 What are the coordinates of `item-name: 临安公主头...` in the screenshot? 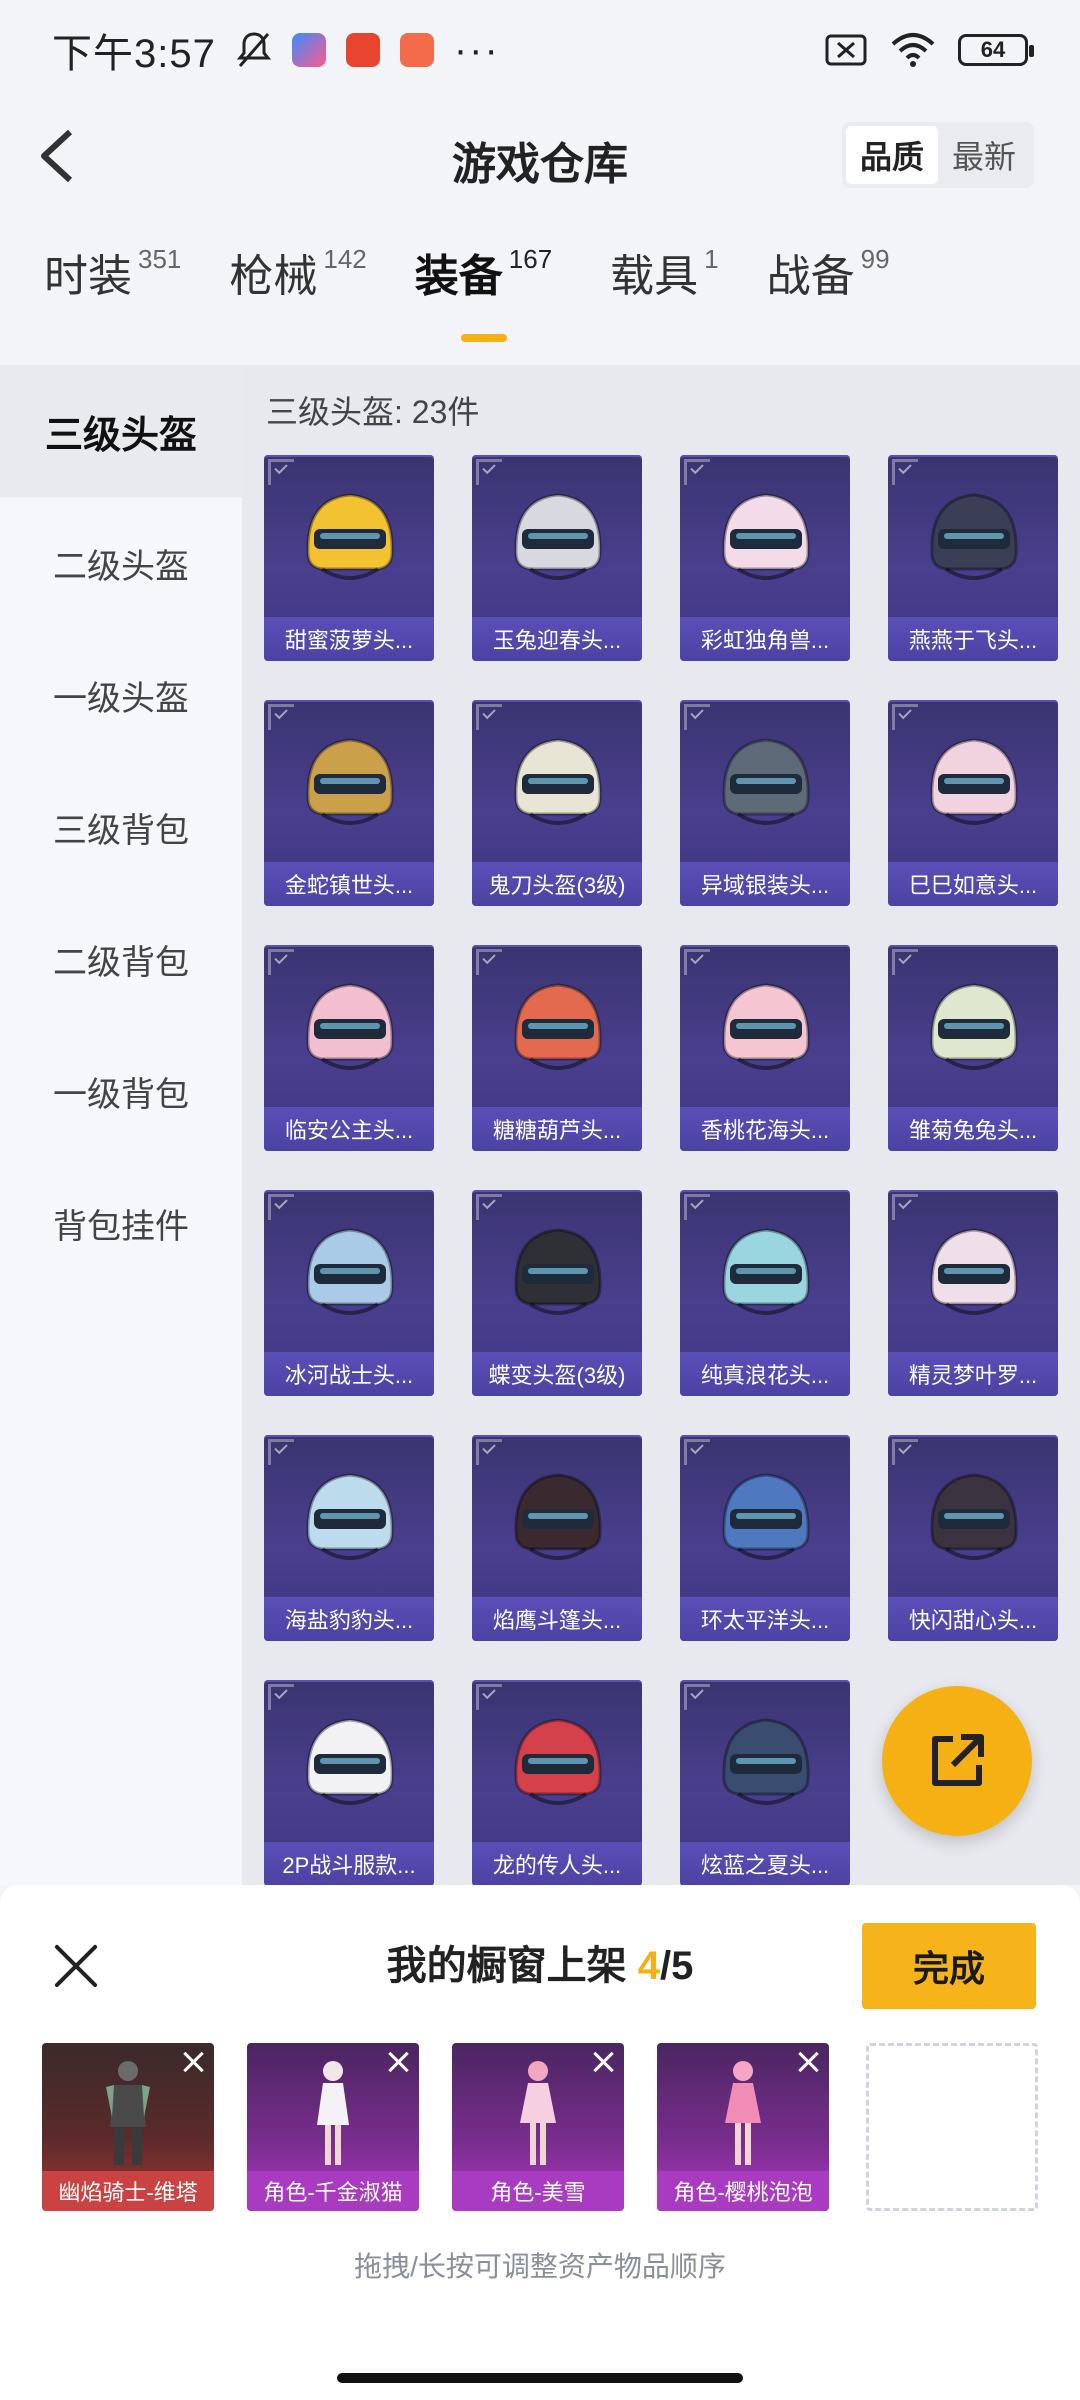 It's located at (349, 1129).